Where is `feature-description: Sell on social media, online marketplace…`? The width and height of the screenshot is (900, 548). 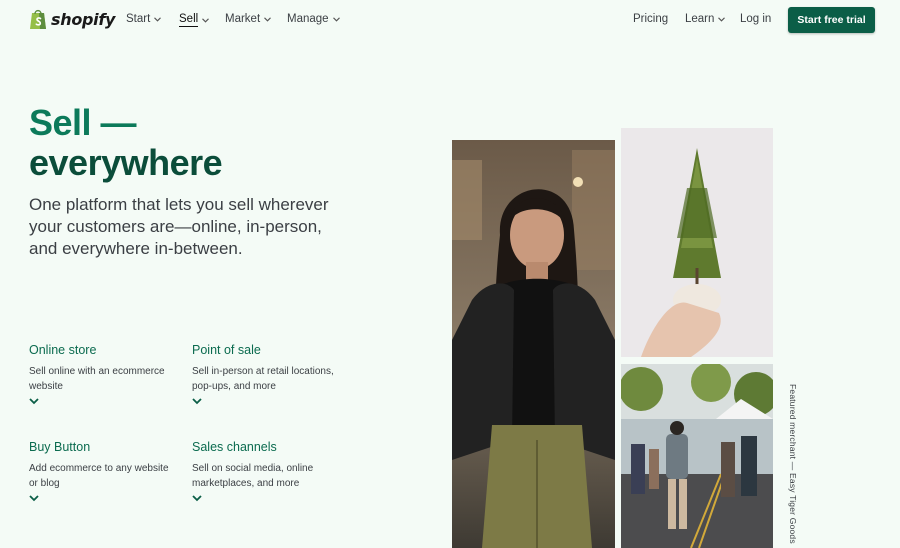
feature-description: Sell on social media, online marketplace… is located at coordinates (253, 476).